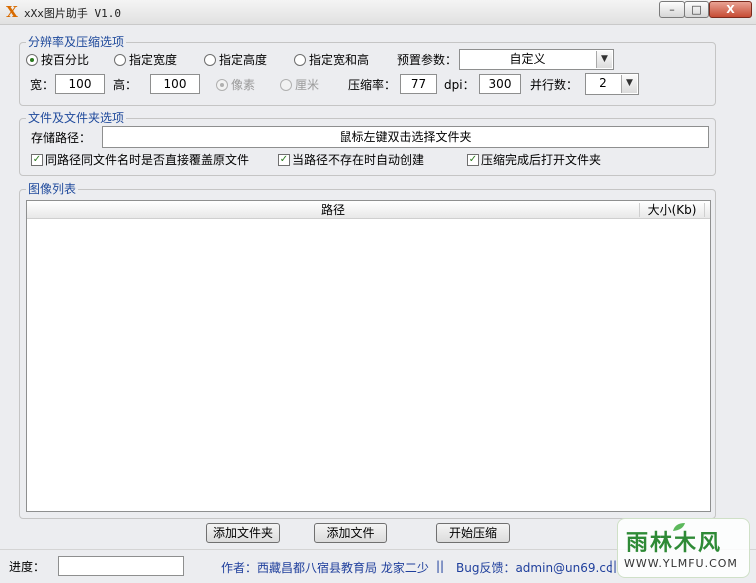  Describe the element at coordinates (500, 84) in the screenshot. I see `dpi-input: 300` at that location.